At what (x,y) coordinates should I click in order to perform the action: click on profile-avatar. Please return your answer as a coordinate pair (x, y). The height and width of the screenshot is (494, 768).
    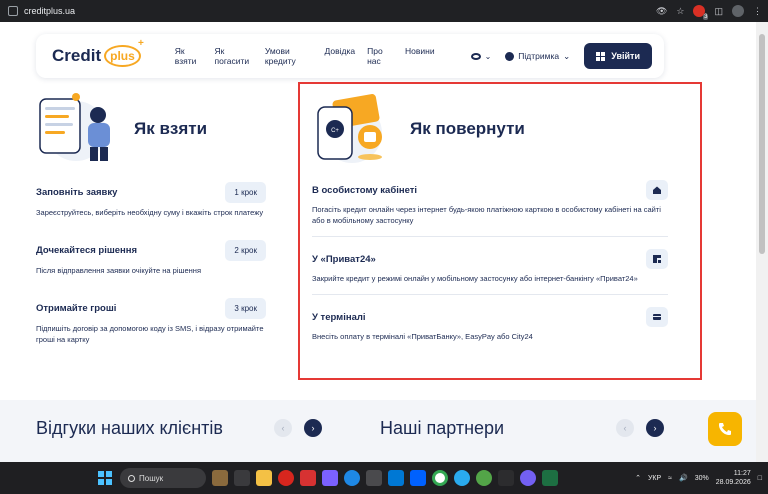
    Looking at the image, I should click on (738, 11).